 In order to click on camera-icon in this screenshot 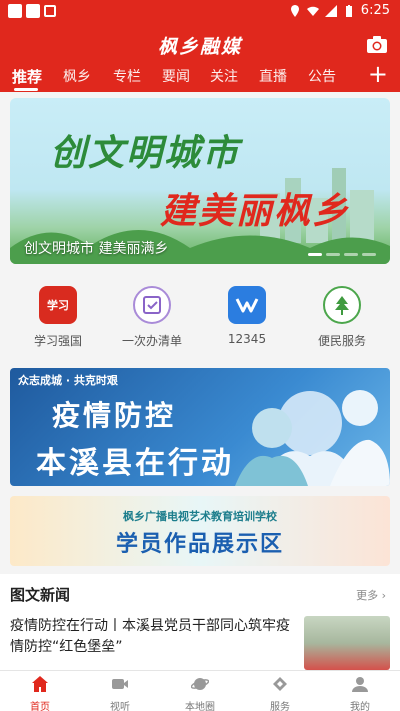, I will do `click(377, 44)`.